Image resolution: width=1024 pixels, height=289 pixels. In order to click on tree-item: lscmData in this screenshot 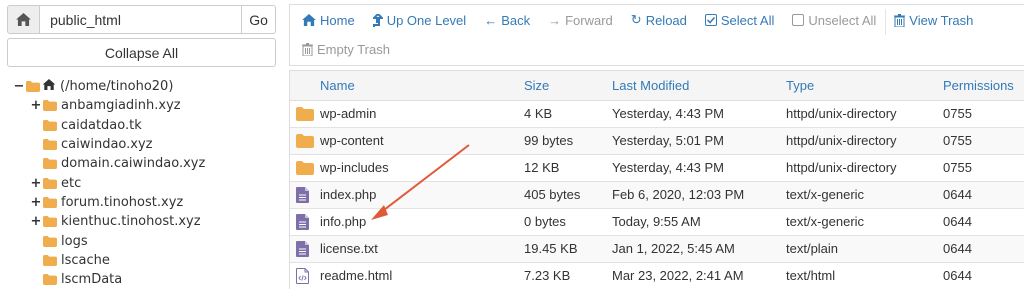, I will do `click(146, 279)`.